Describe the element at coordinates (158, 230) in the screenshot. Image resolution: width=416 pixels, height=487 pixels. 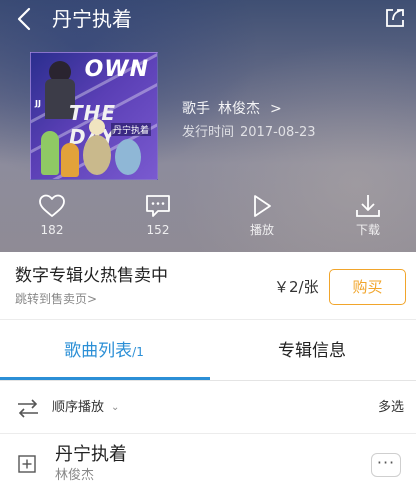
I see `comment-count: 152` at that location.